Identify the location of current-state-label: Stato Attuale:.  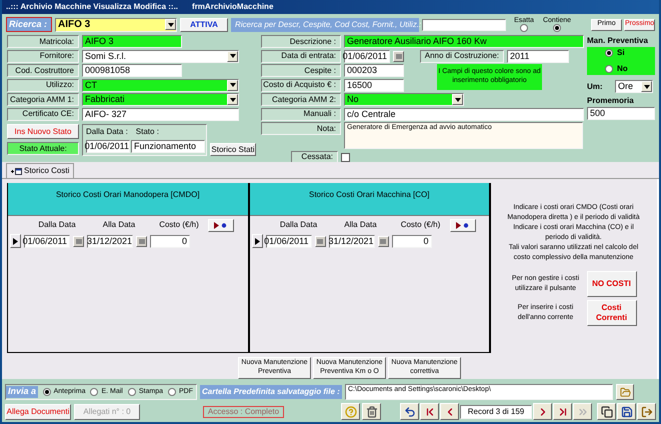
(43, 148).